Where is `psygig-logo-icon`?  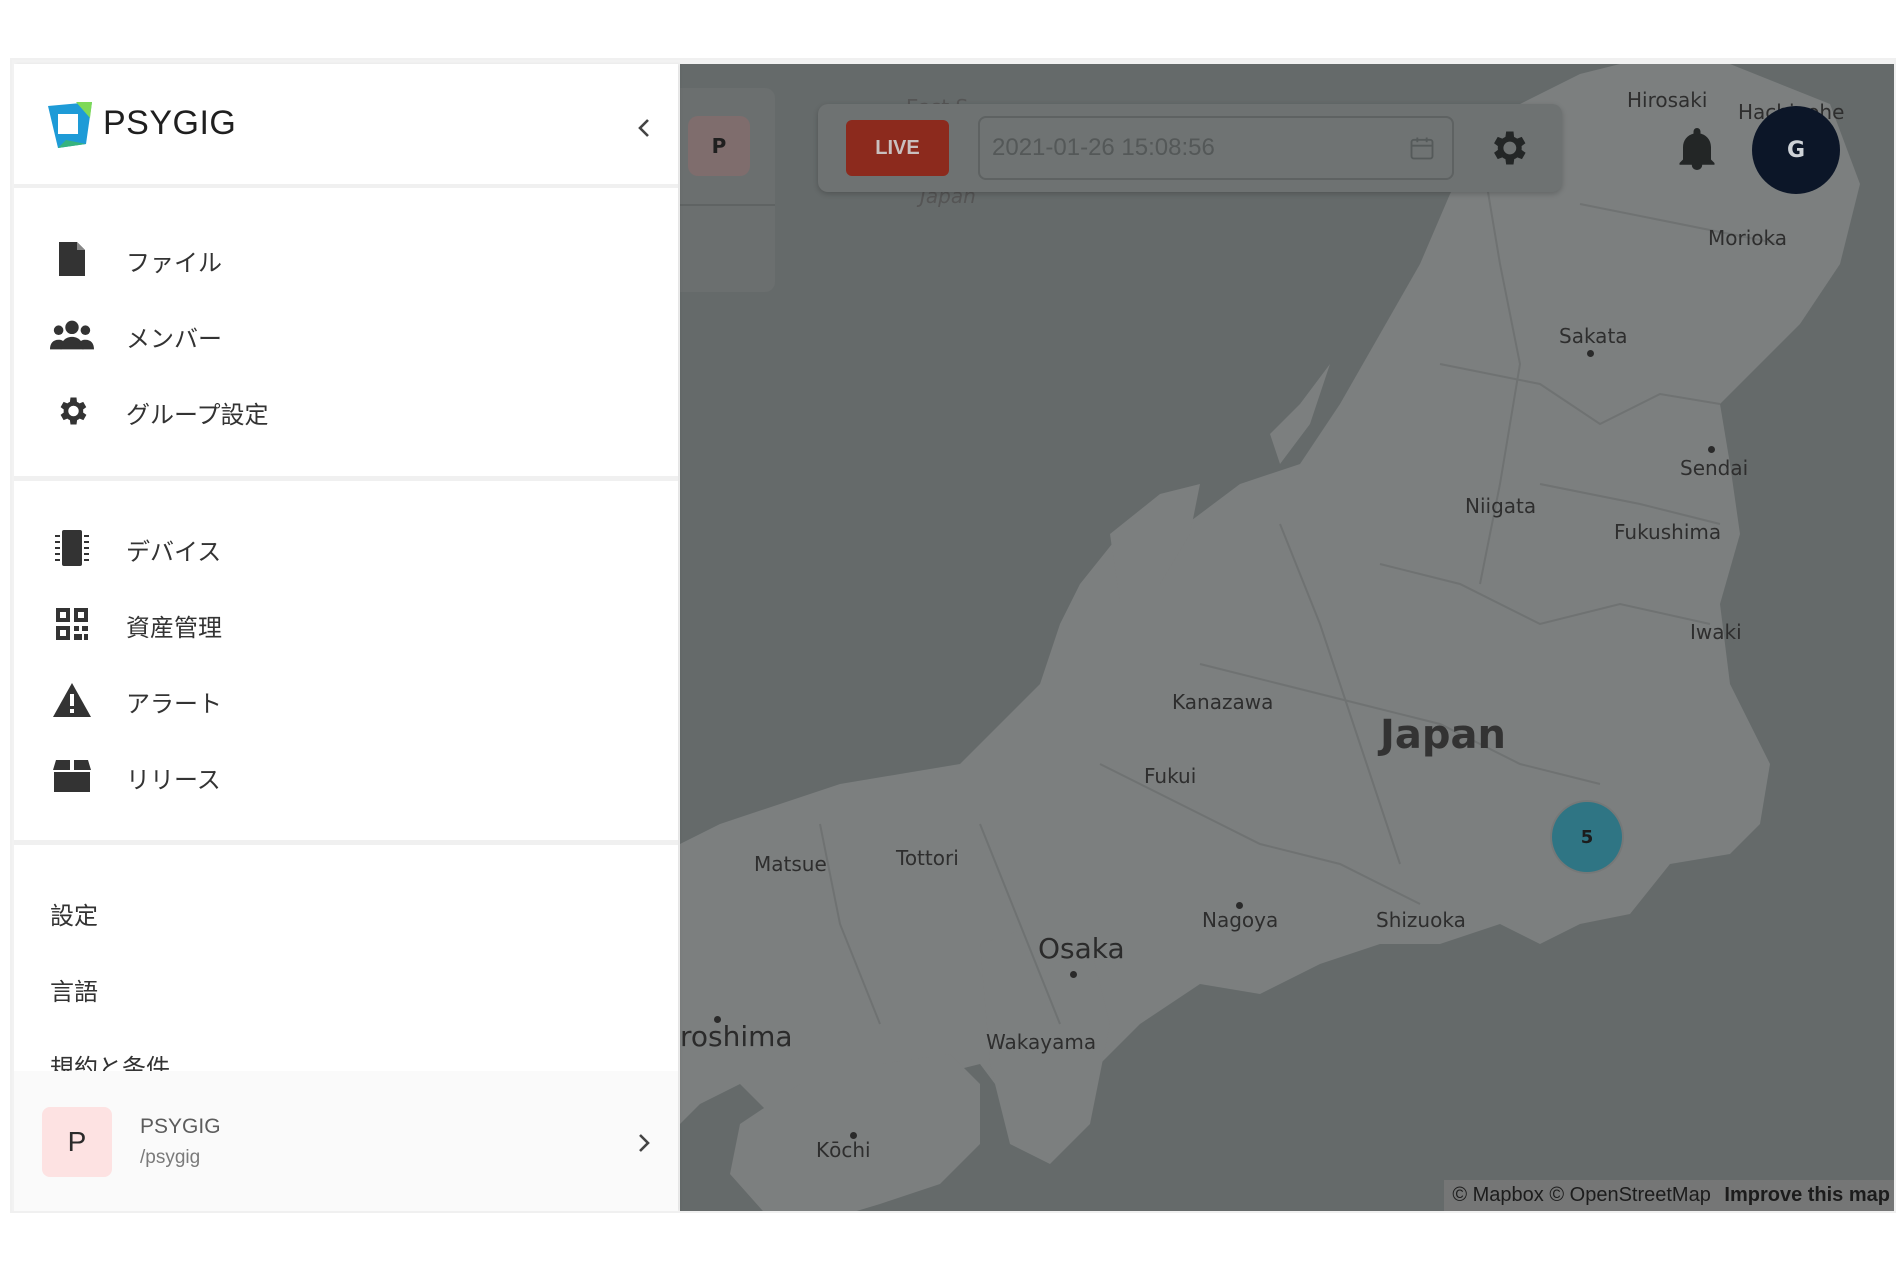 psygig-logo-icon is located at coordinates (70, 127).